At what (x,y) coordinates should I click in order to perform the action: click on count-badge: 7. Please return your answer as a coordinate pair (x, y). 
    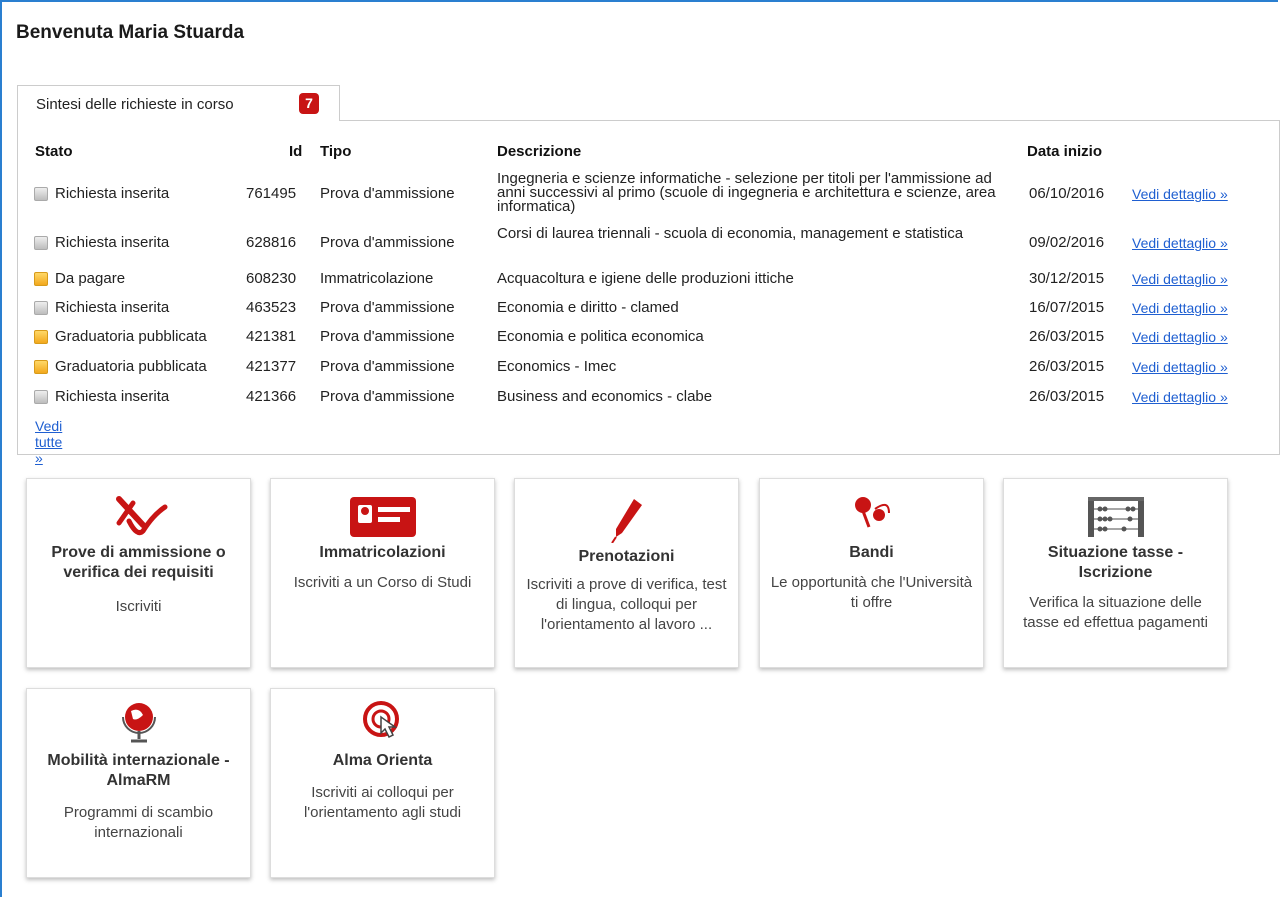
    Looking at the image, I should click on (309, 103).